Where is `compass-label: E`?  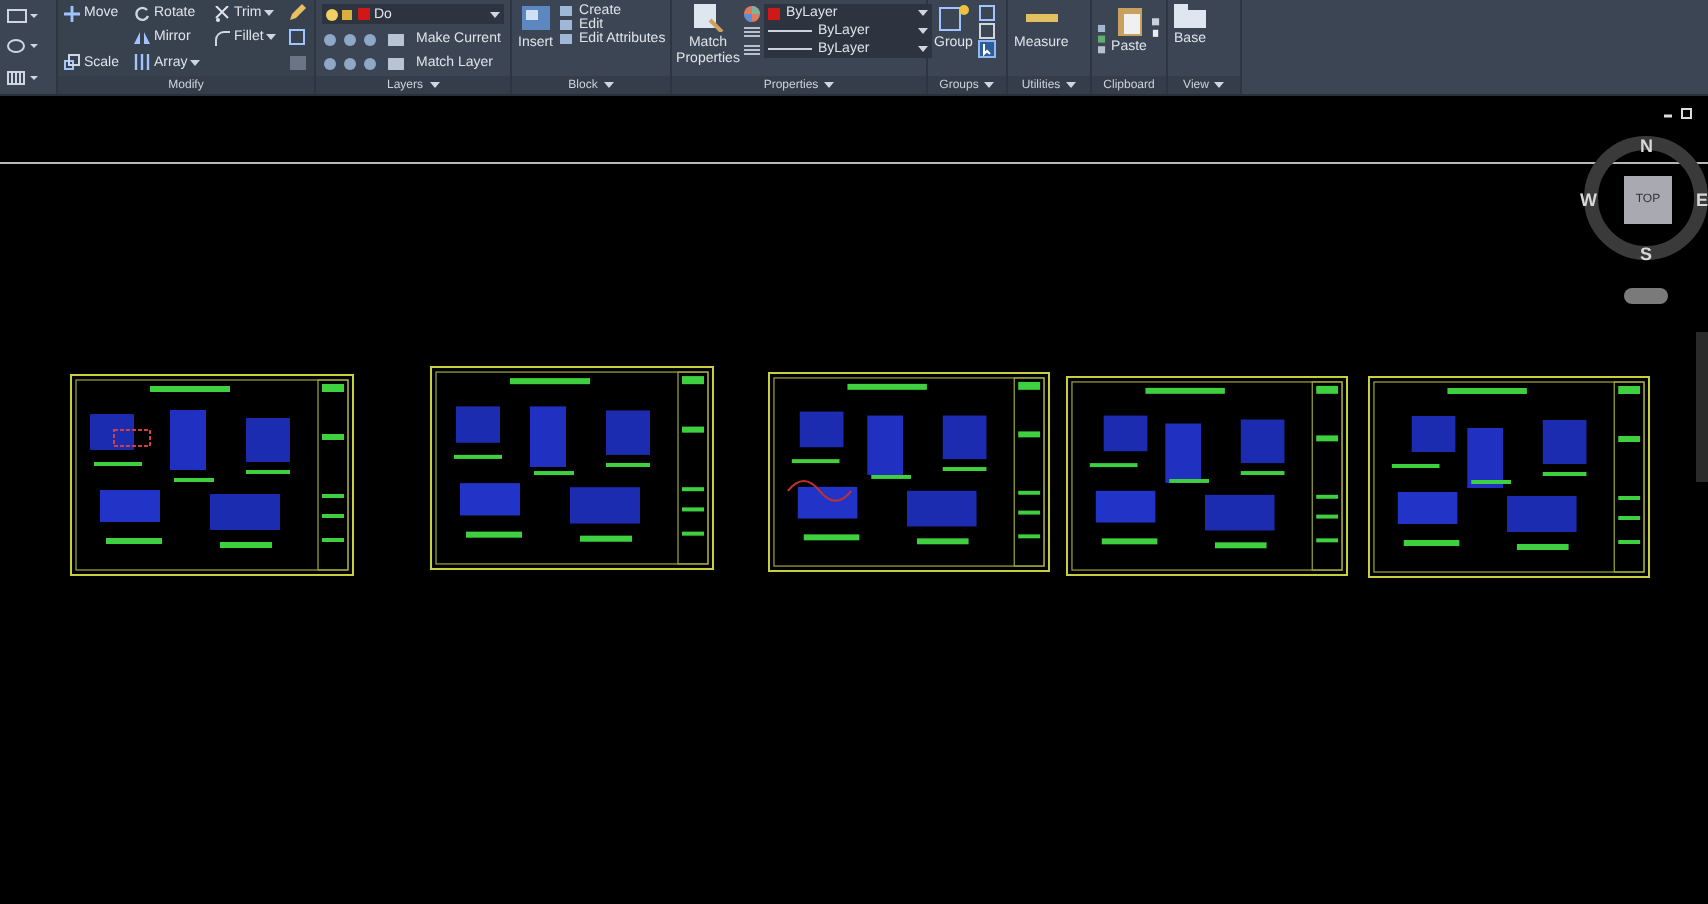 compass-label: E is located at coordinates (1702, 200).